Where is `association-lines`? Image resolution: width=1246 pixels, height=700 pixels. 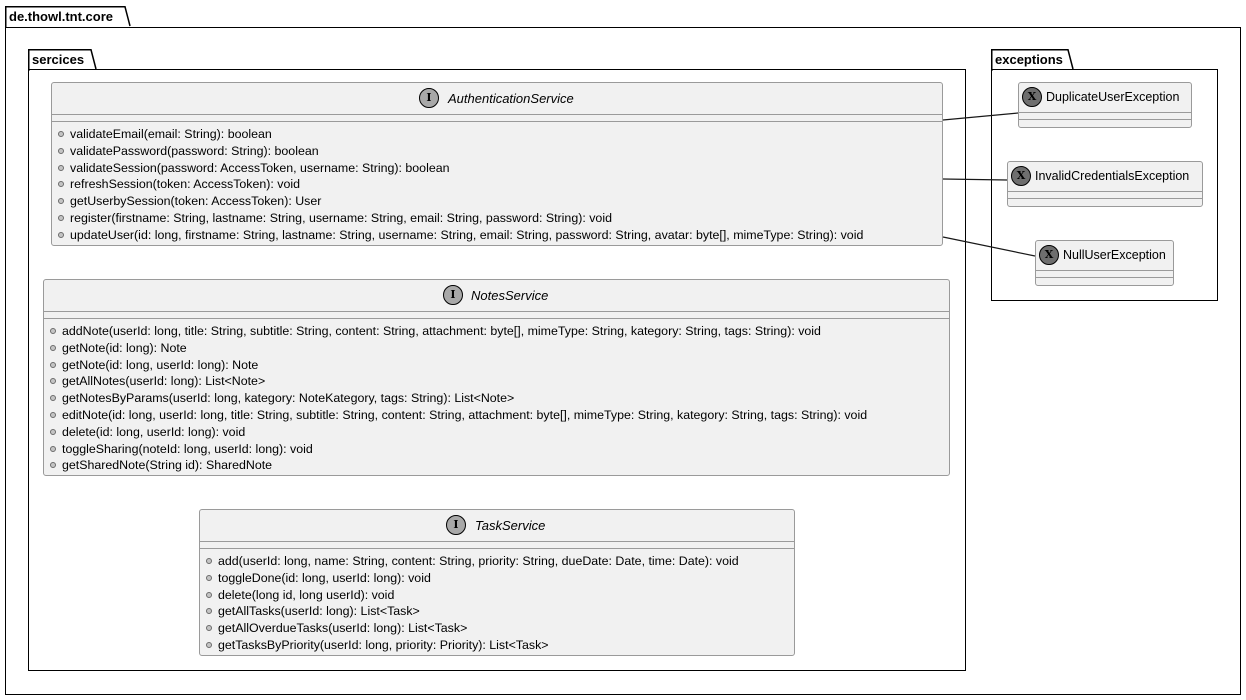 association-lines is located at coordinates (989, 184).